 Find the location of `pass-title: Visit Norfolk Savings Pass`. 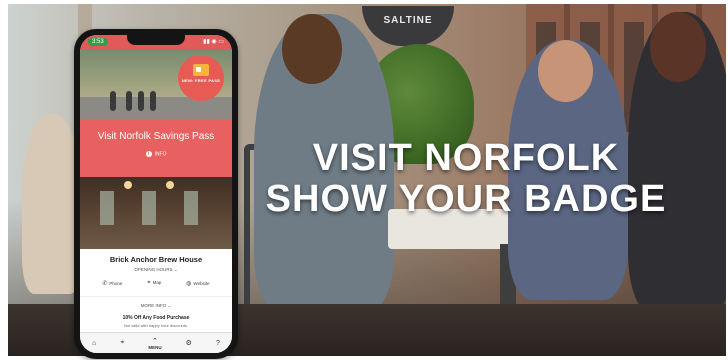

pass-title: Visit Norfolk Savings Pass is located at coordinates (156, 136).